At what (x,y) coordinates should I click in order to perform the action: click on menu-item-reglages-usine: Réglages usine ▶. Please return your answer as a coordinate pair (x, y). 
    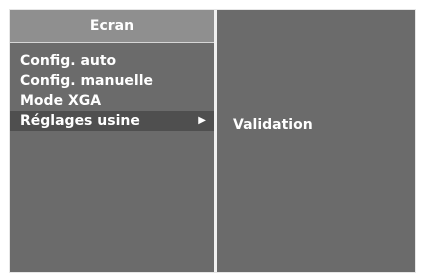
    Looking at the image, I should click on (112, 121).